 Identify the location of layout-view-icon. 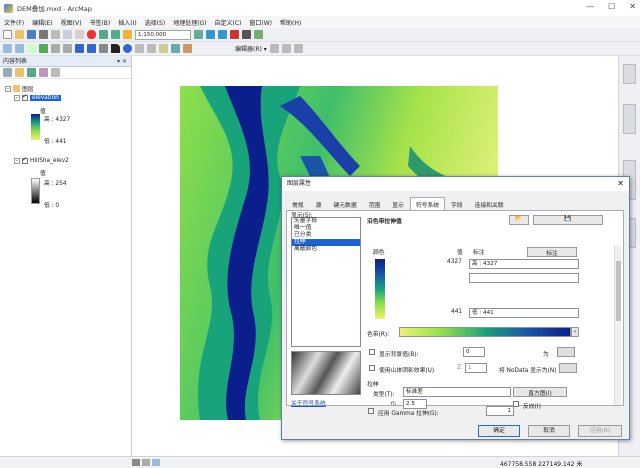
(146, 462).